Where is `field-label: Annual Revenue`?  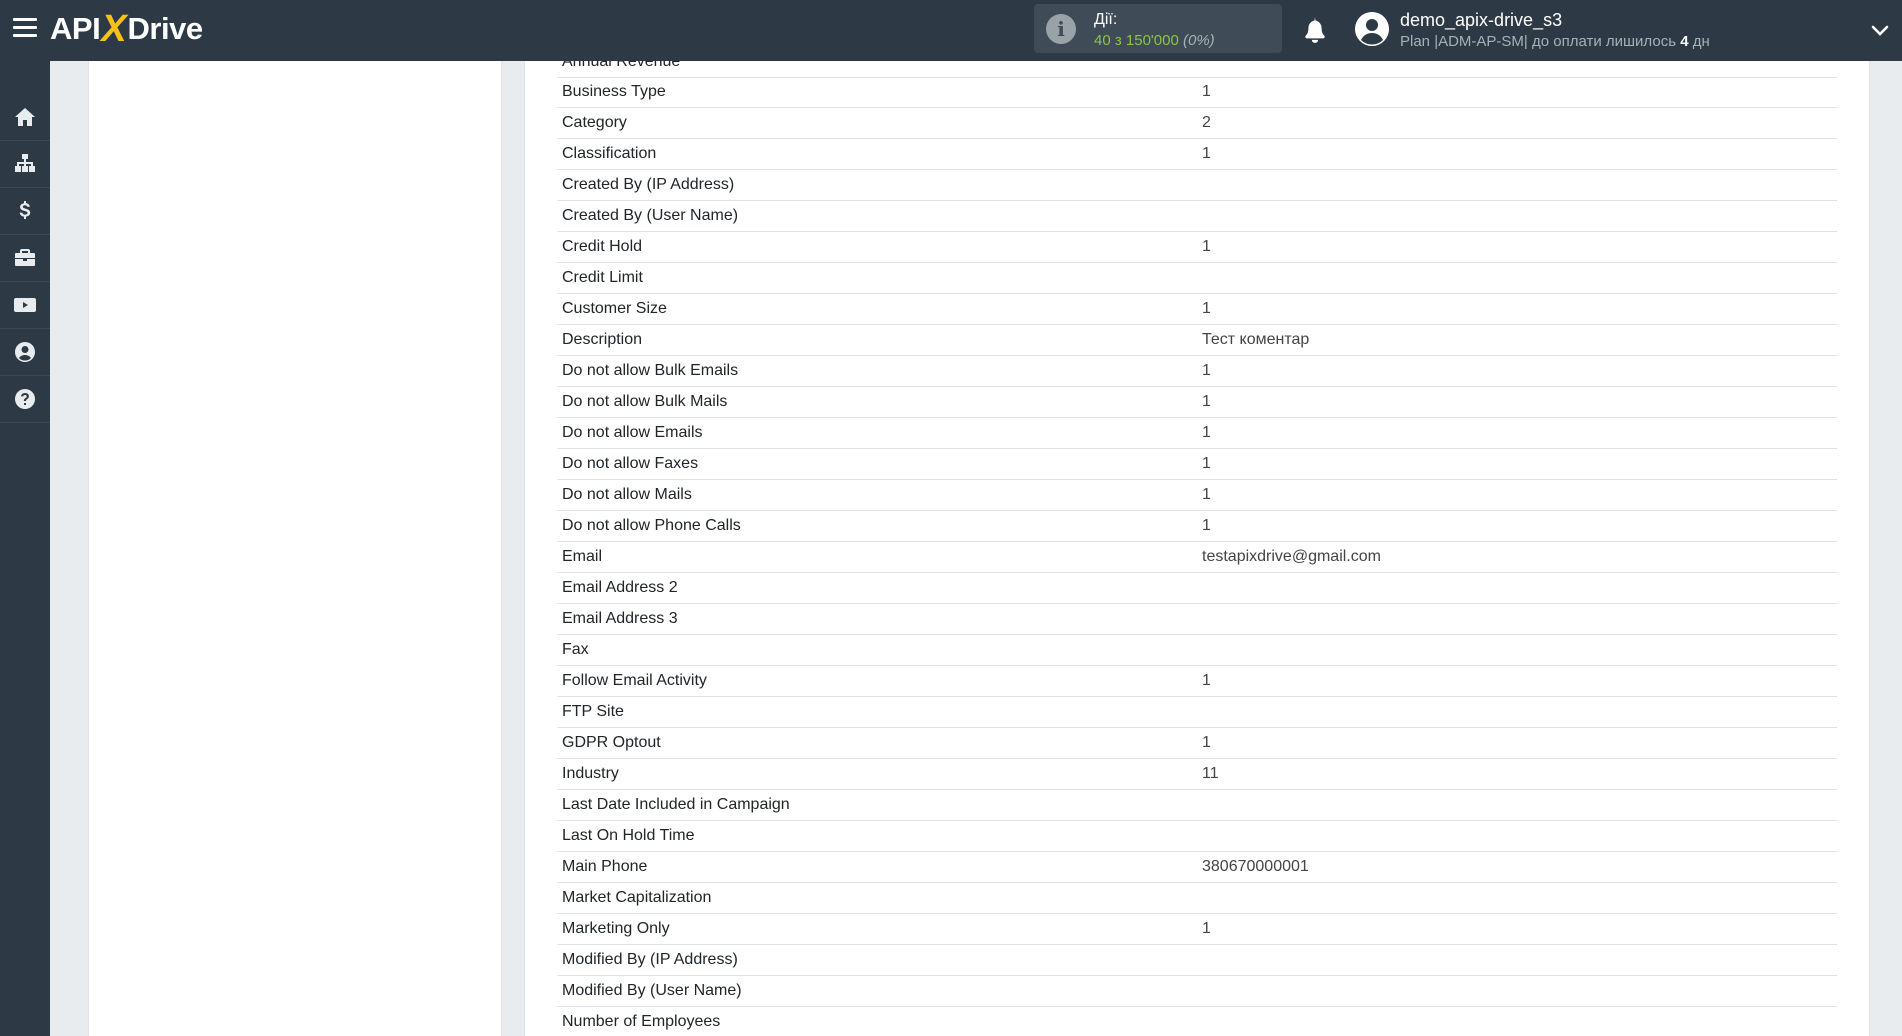 field-label: Annual Revenue is located at coordinates (621, 65).